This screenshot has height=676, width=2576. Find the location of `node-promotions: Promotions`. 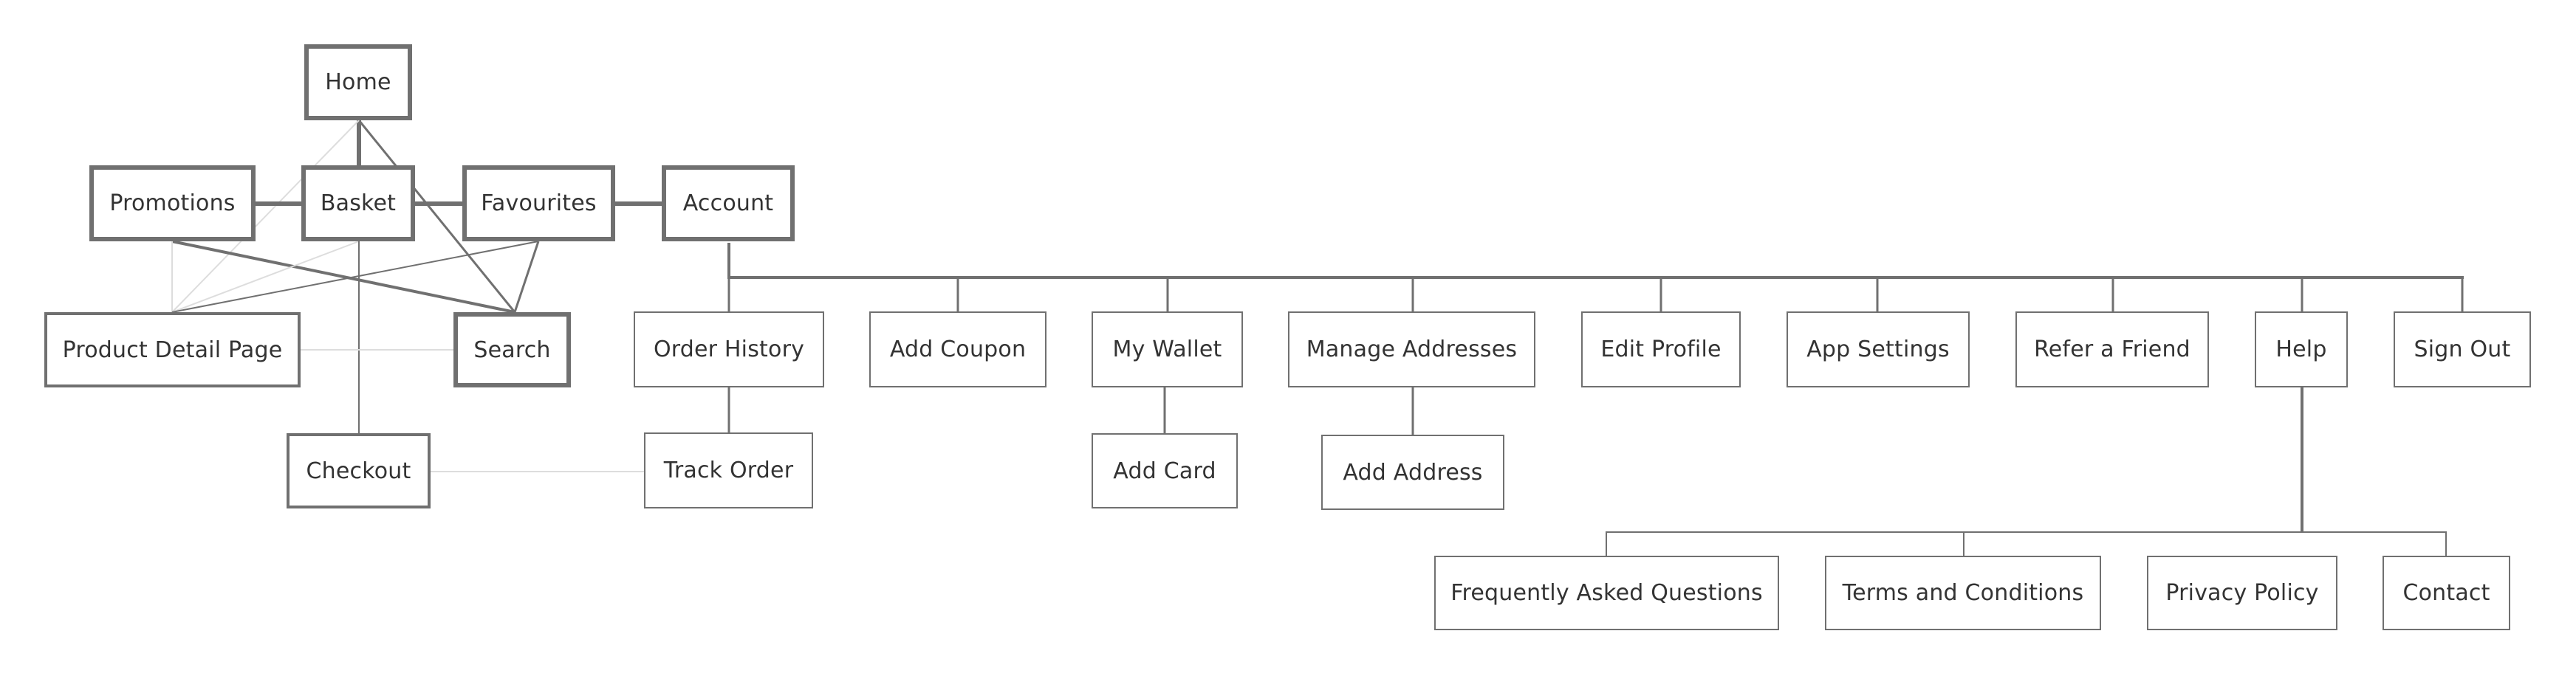

node-promotions: Promotions is located at coordinates (172, 203).